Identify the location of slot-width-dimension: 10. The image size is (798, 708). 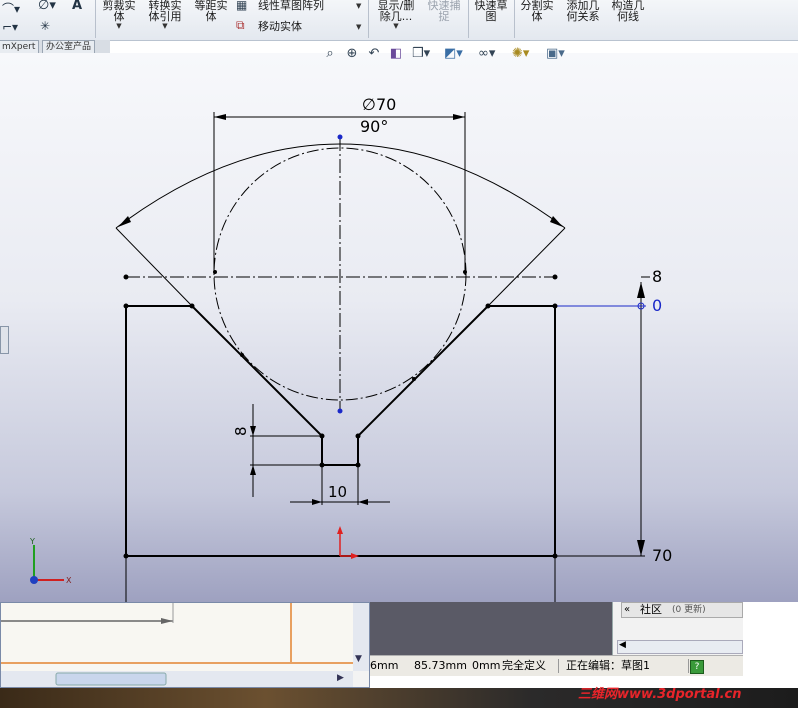
(337, 492).